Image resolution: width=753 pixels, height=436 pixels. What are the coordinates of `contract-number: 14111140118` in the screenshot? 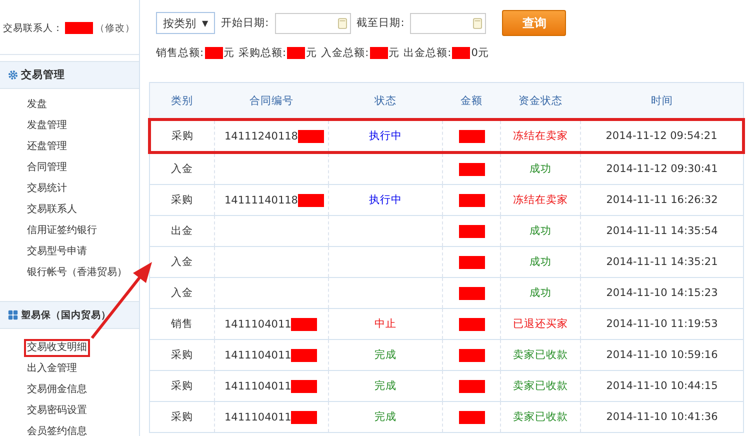 It's located at (261, 200).